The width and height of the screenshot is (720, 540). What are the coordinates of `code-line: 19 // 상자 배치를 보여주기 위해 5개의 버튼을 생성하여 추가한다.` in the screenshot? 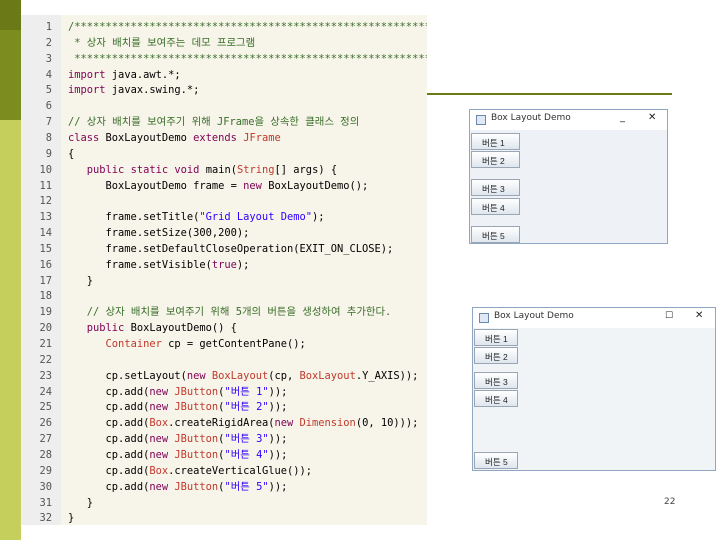 It's located at (224, 312).